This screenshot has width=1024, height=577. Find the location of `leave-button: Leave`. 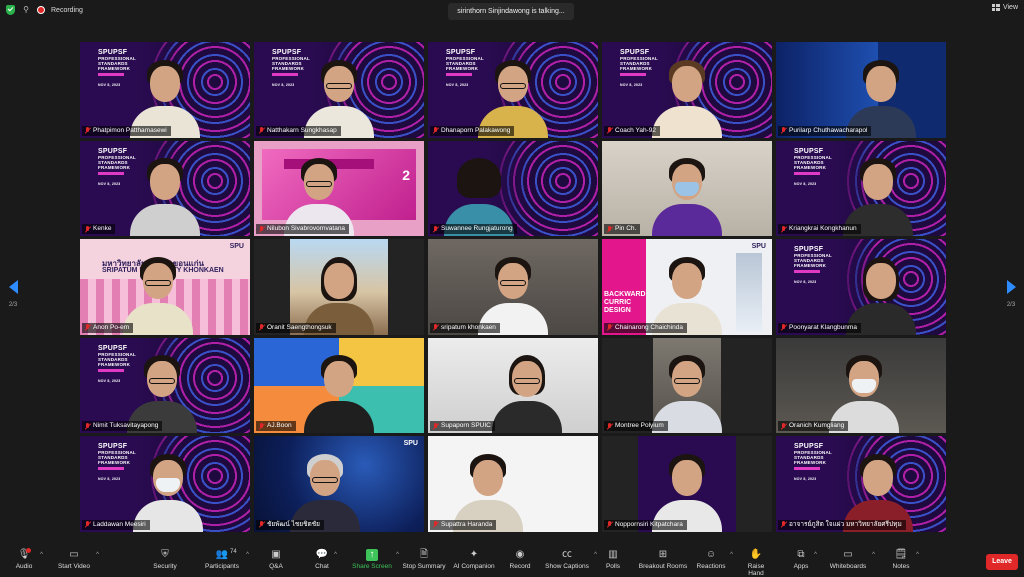

leave-button: Leave is located at coordinates (1002, 562).